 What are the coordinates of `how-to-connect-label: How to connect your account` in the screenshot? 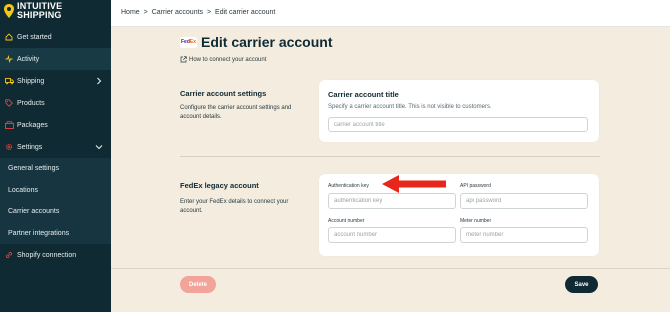 It's located at (228, 59).